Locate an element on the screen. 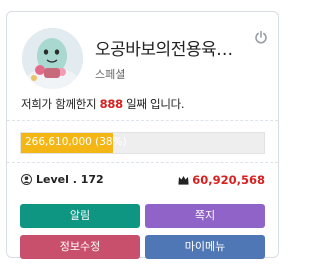 The height and width of the screenshot is (267, 320). days-suffix: 일째 입니다. is located at coordinates (153, 104).